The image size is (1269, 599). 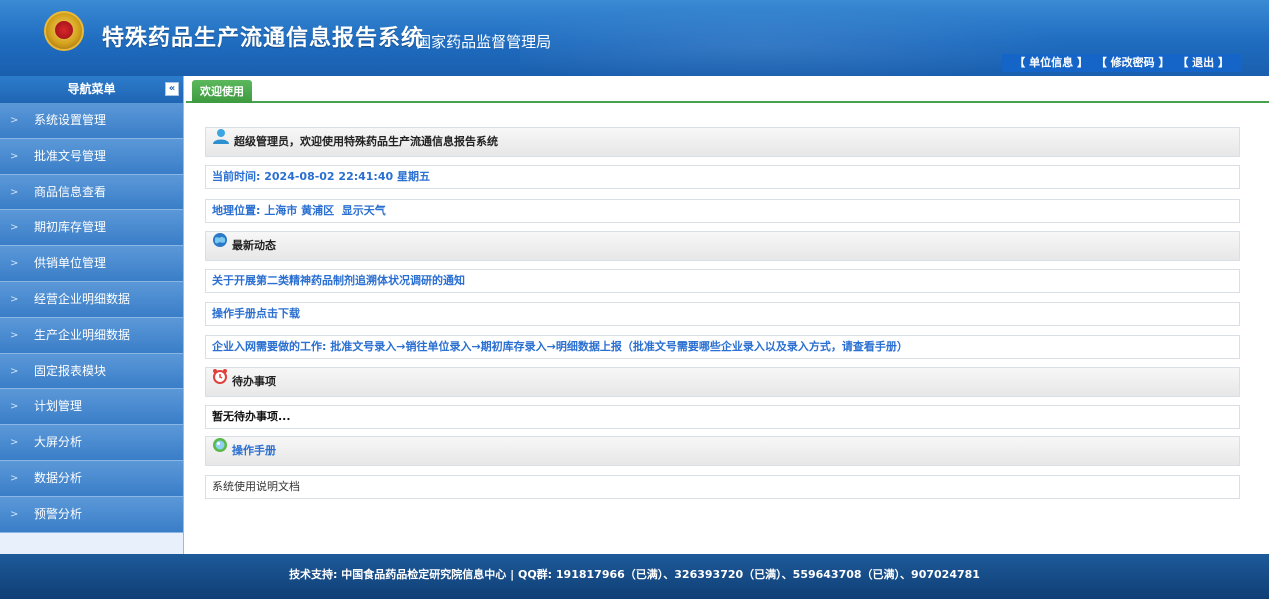 I want to click on user-icon, so click(x=221, y=141).